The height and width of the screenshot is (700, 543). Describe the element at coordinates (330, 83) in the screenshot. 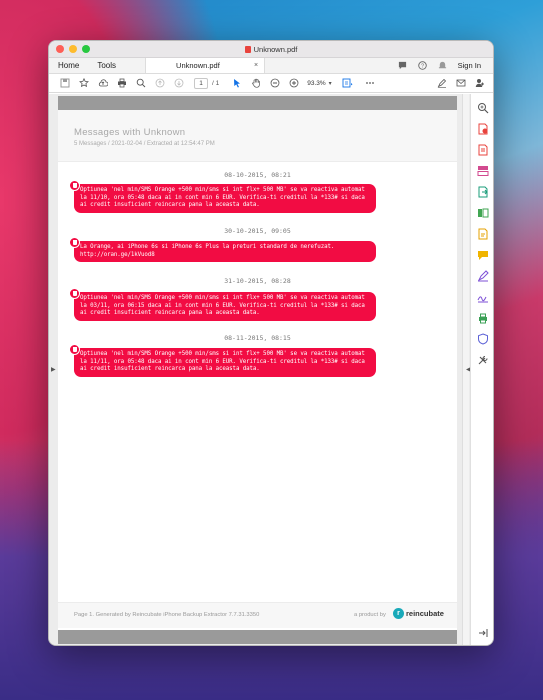

I see `zoom-dropdown-icon: ▾` at that location.